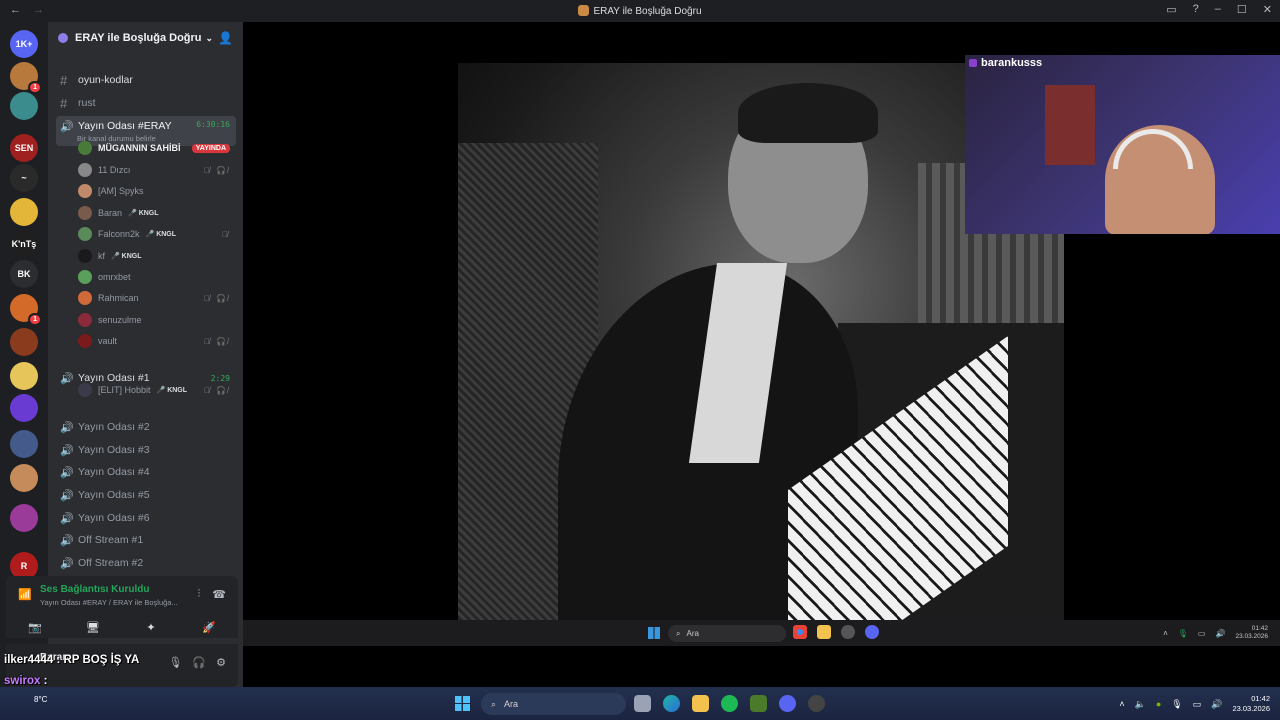  I want to click on channel-voice: 🔊 Yayın Odası #4, so click(146, 472).